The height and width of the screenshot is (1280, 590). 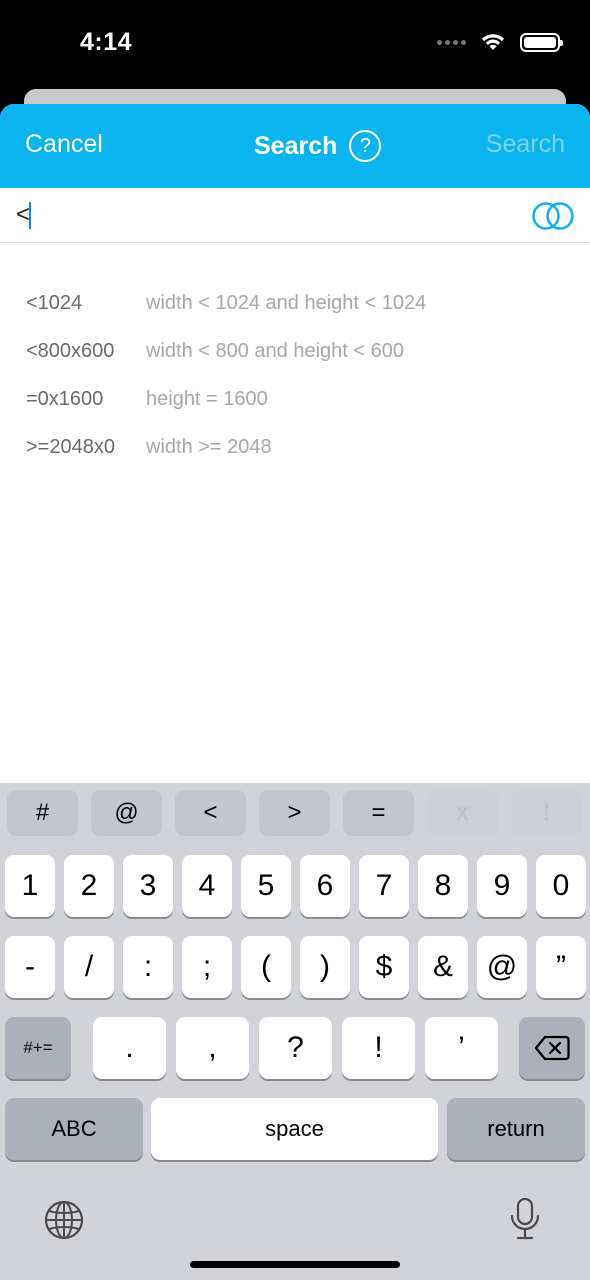 I want to click on key-2: 2, so click(x=89, y=886).